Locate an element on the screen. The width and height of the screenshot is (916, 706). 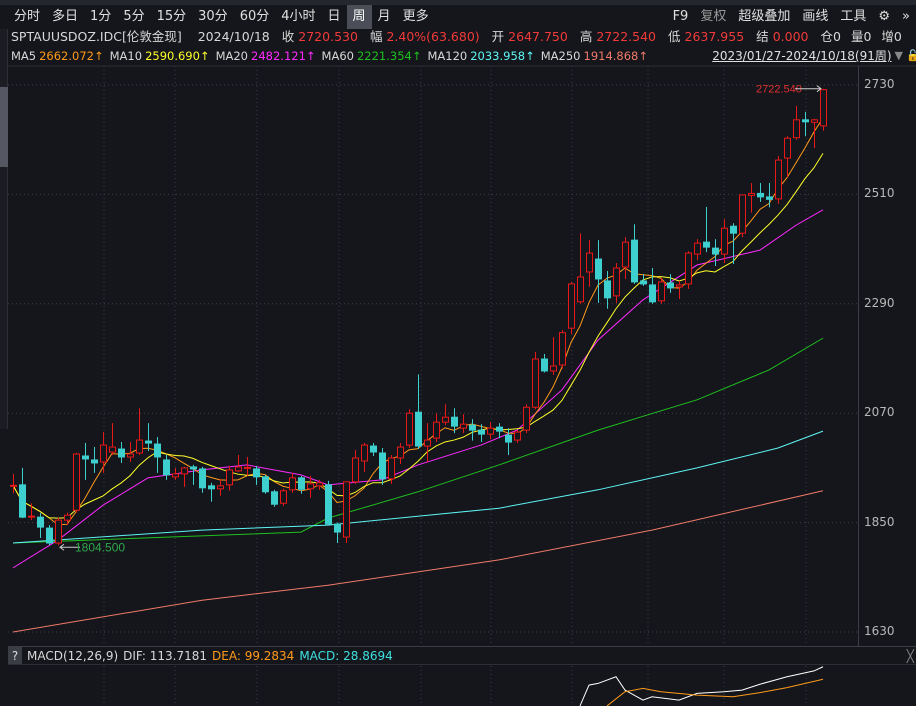
macd-help-button: ? is located at coordinates (15, 655).